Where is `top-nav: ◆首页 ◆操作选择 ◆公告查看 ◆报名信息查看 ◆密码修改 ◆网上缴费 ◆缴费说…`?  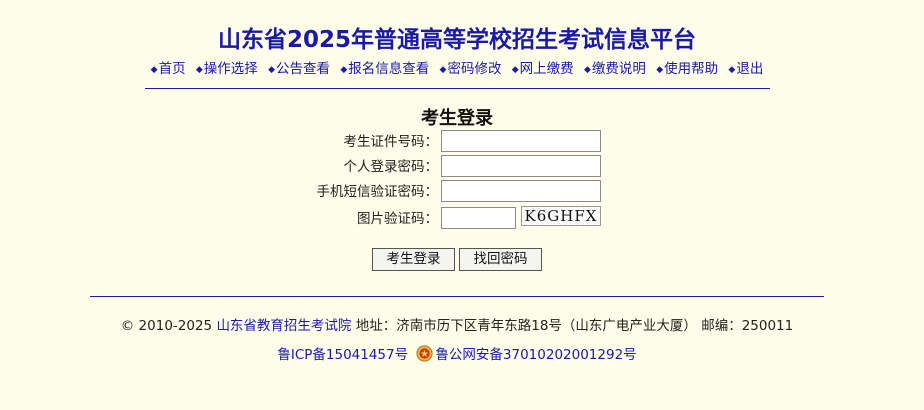 top-nav: ◆首页 ◆操作选择 ◆公告查看 ◆报名信息查看 ◆密码修改 ◆网上缴费 ◆缴费说… is located at coordinates (457, 67).